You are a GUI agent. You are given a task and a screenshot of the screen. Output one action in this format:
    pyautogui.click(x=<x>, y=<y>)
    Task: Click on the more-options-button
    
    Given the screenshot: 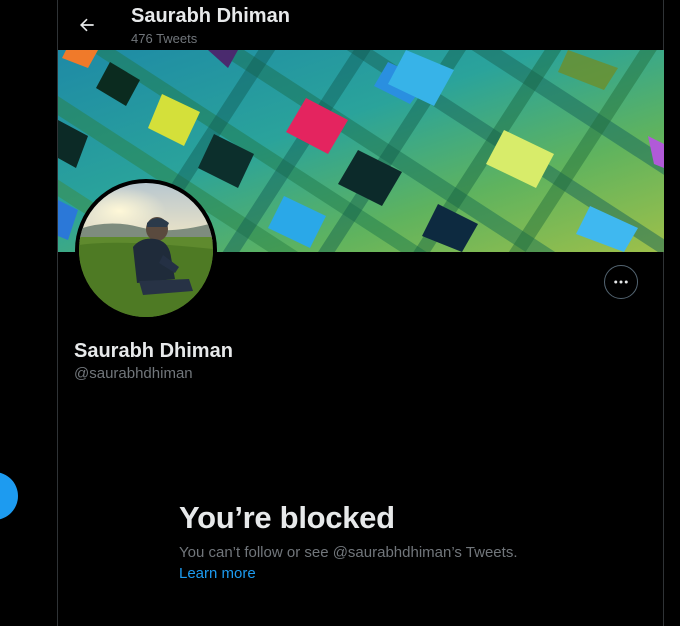 What is the action you would take?
    pyautogui.click(x=621, y=282)
    